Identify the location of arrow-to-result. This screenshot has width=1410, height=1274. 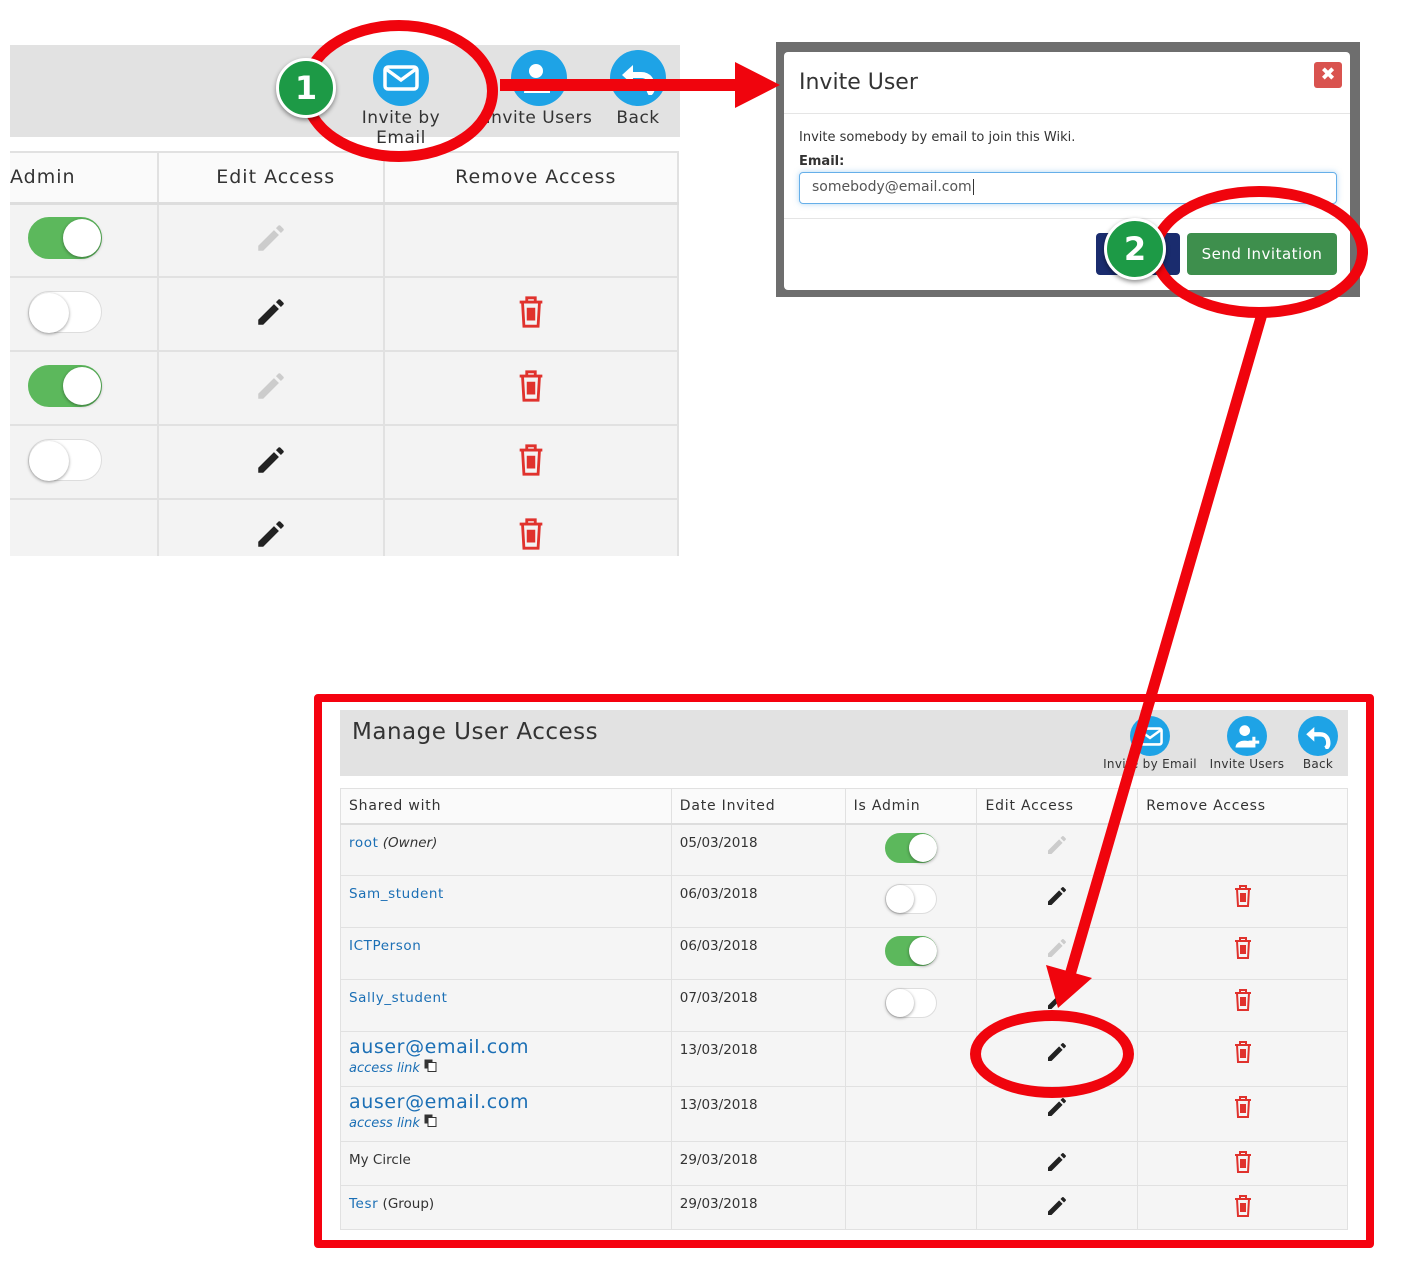
(1157, 660).